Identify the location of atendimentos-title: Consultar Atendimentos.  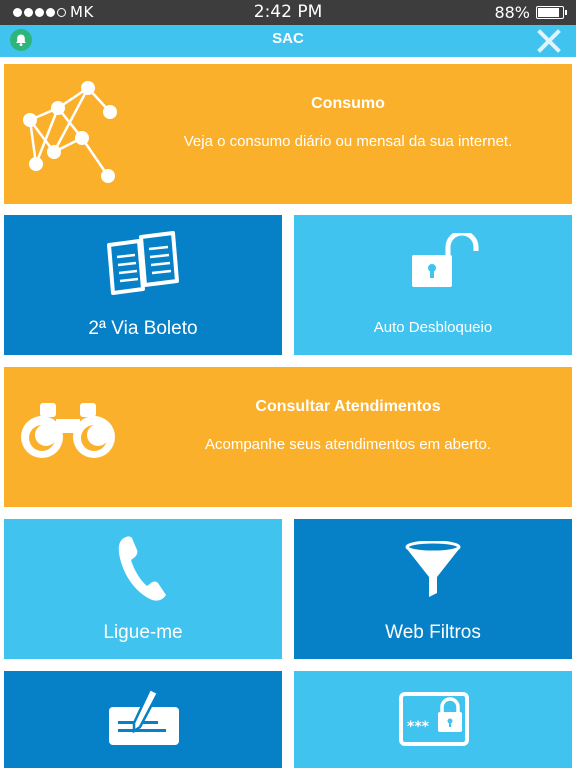
(348, 406).